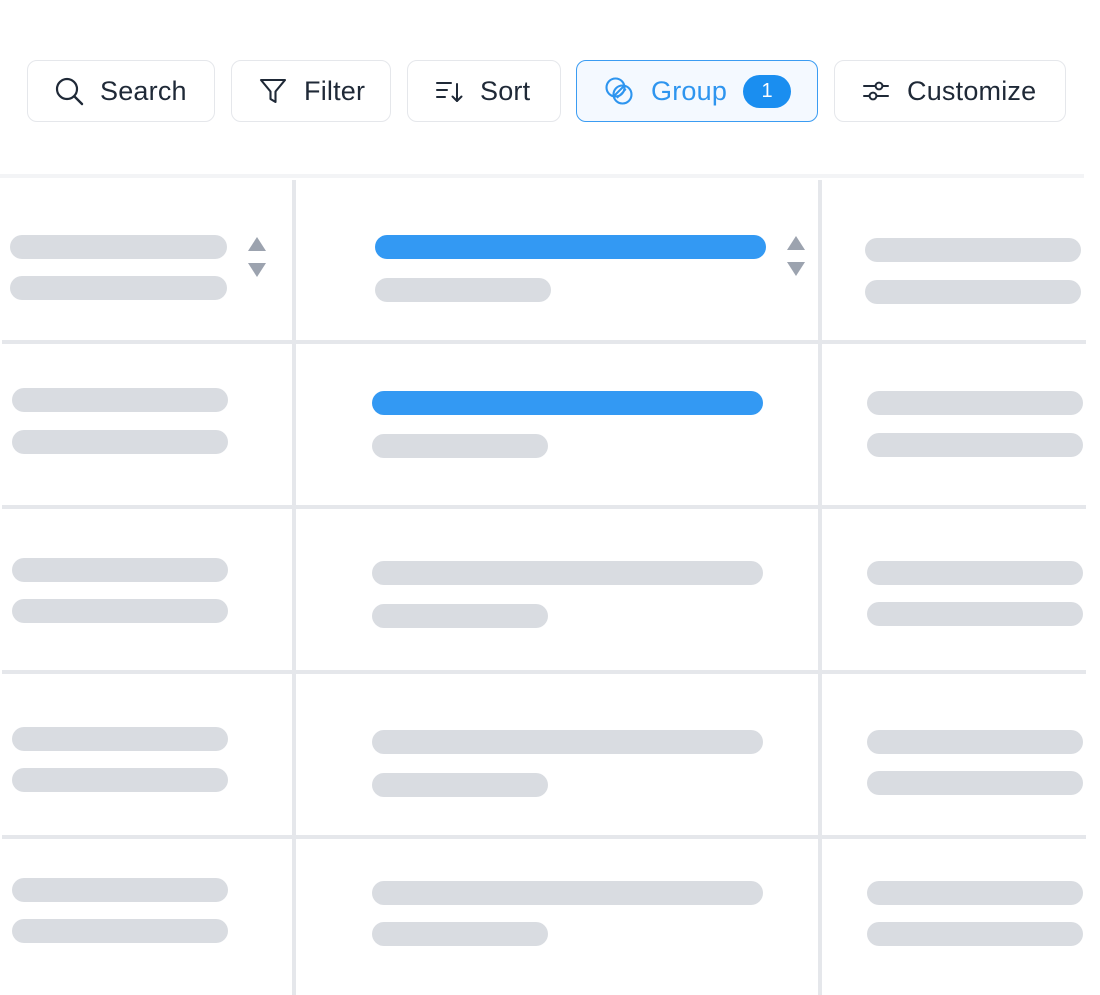 Image resolution: width=1100 pixels, height=995 pixels. What do you see at coordinates (118, 288) in the screenshot?
I see `header-cell-1-subtitle-placeholder` at bounding box center [118, 288].